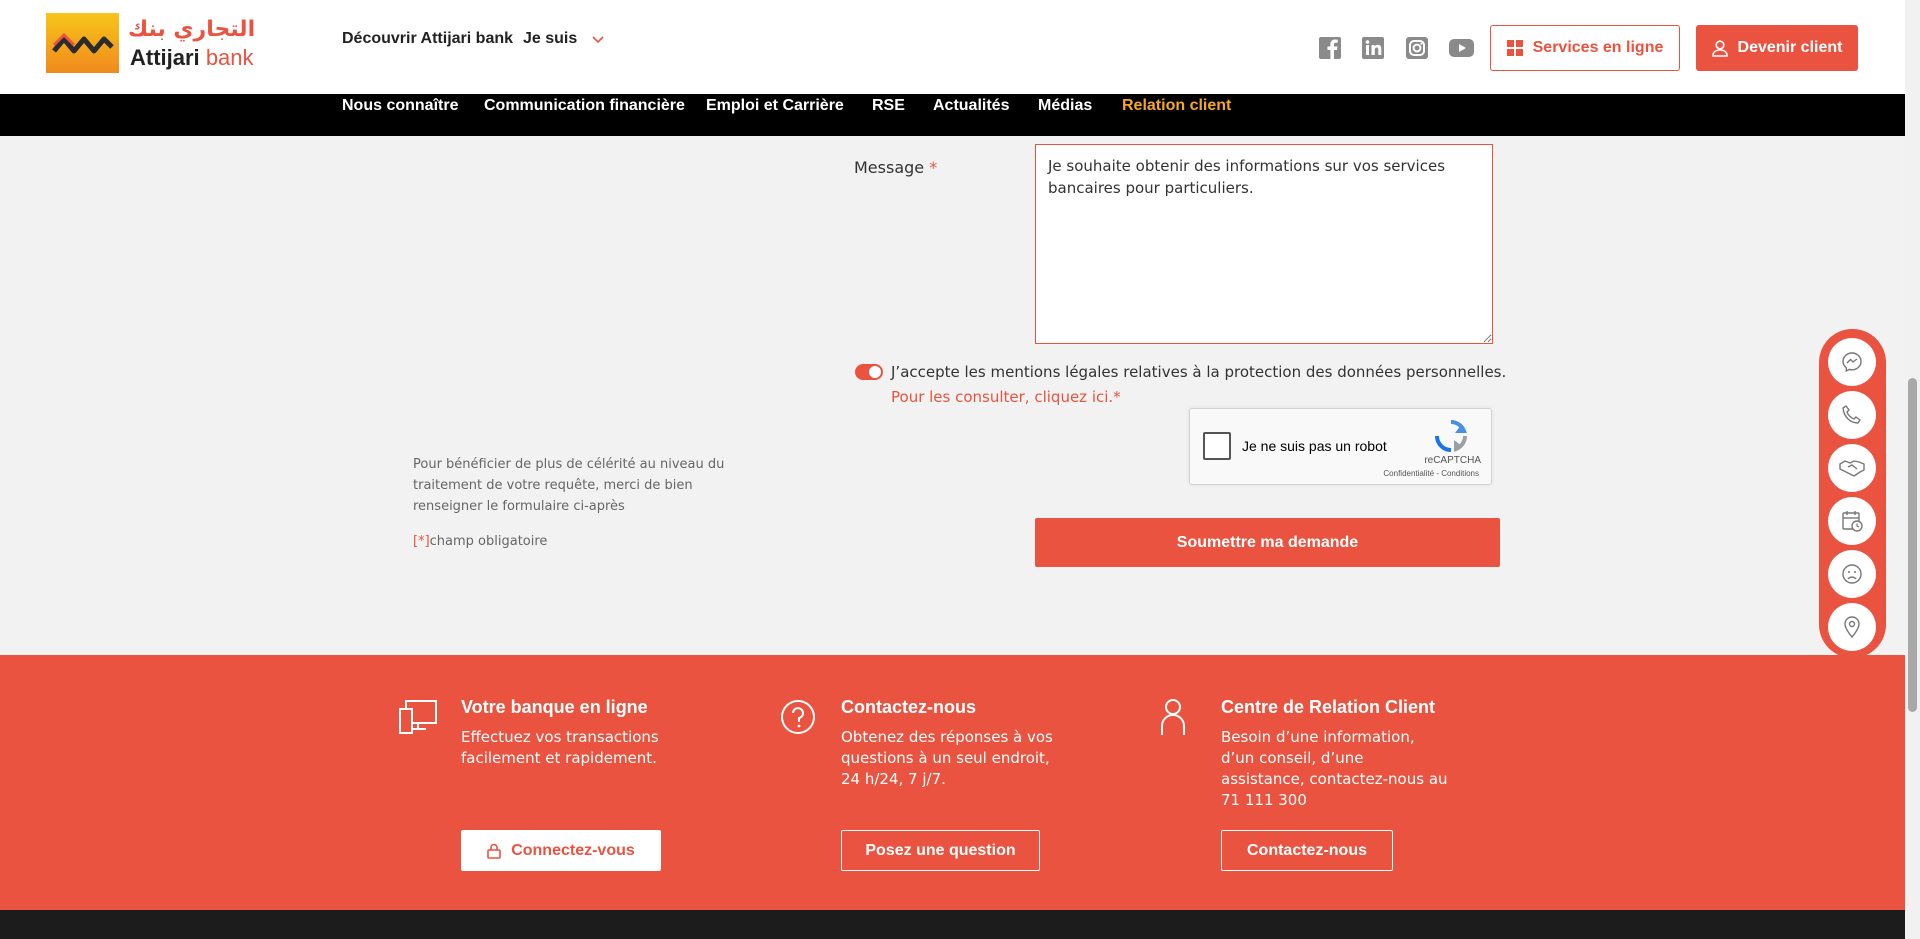 This screenshot has width=1920, height=939. What do you see at coordinates (165, 57) in the screenshot?
I see `logo-name-bold: Attijari` at bounding box center [165, 57].